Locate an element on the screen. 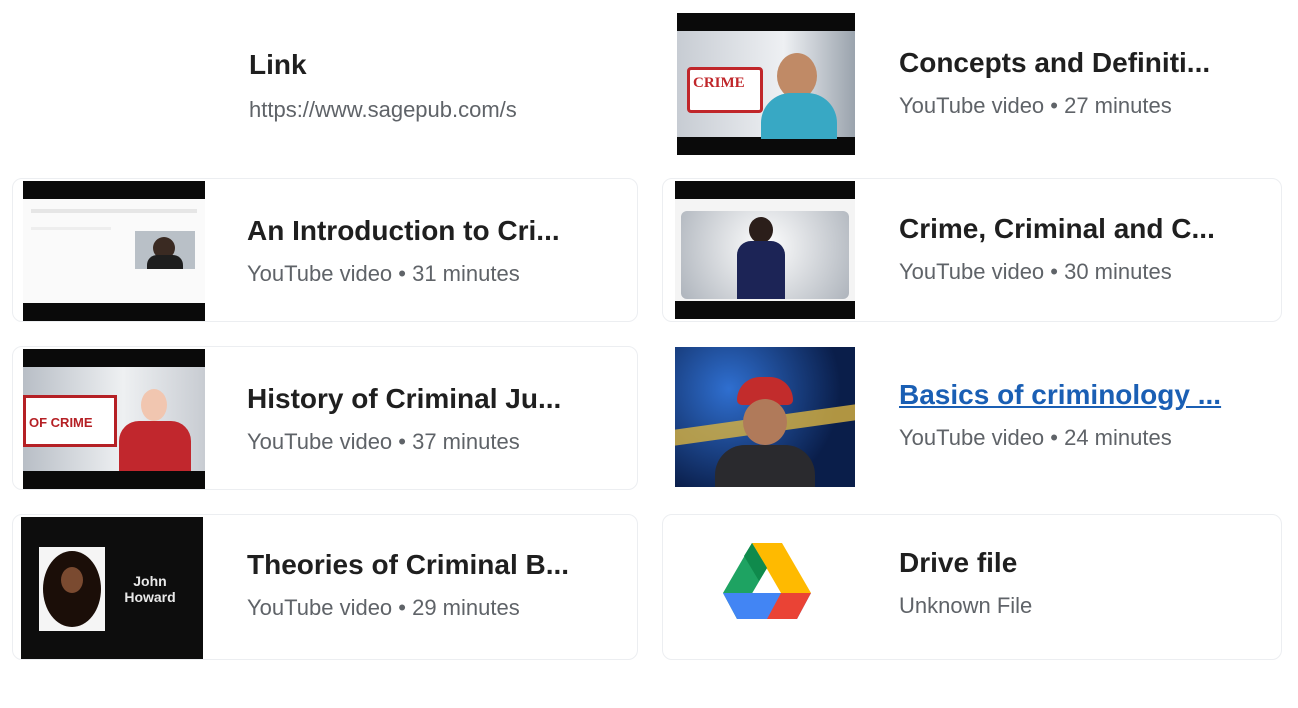 The height and width of the screenshot is (708, 1298). attachment-subtitle: YouTube video • 24 minutes is located at coordinates (1035, 437).